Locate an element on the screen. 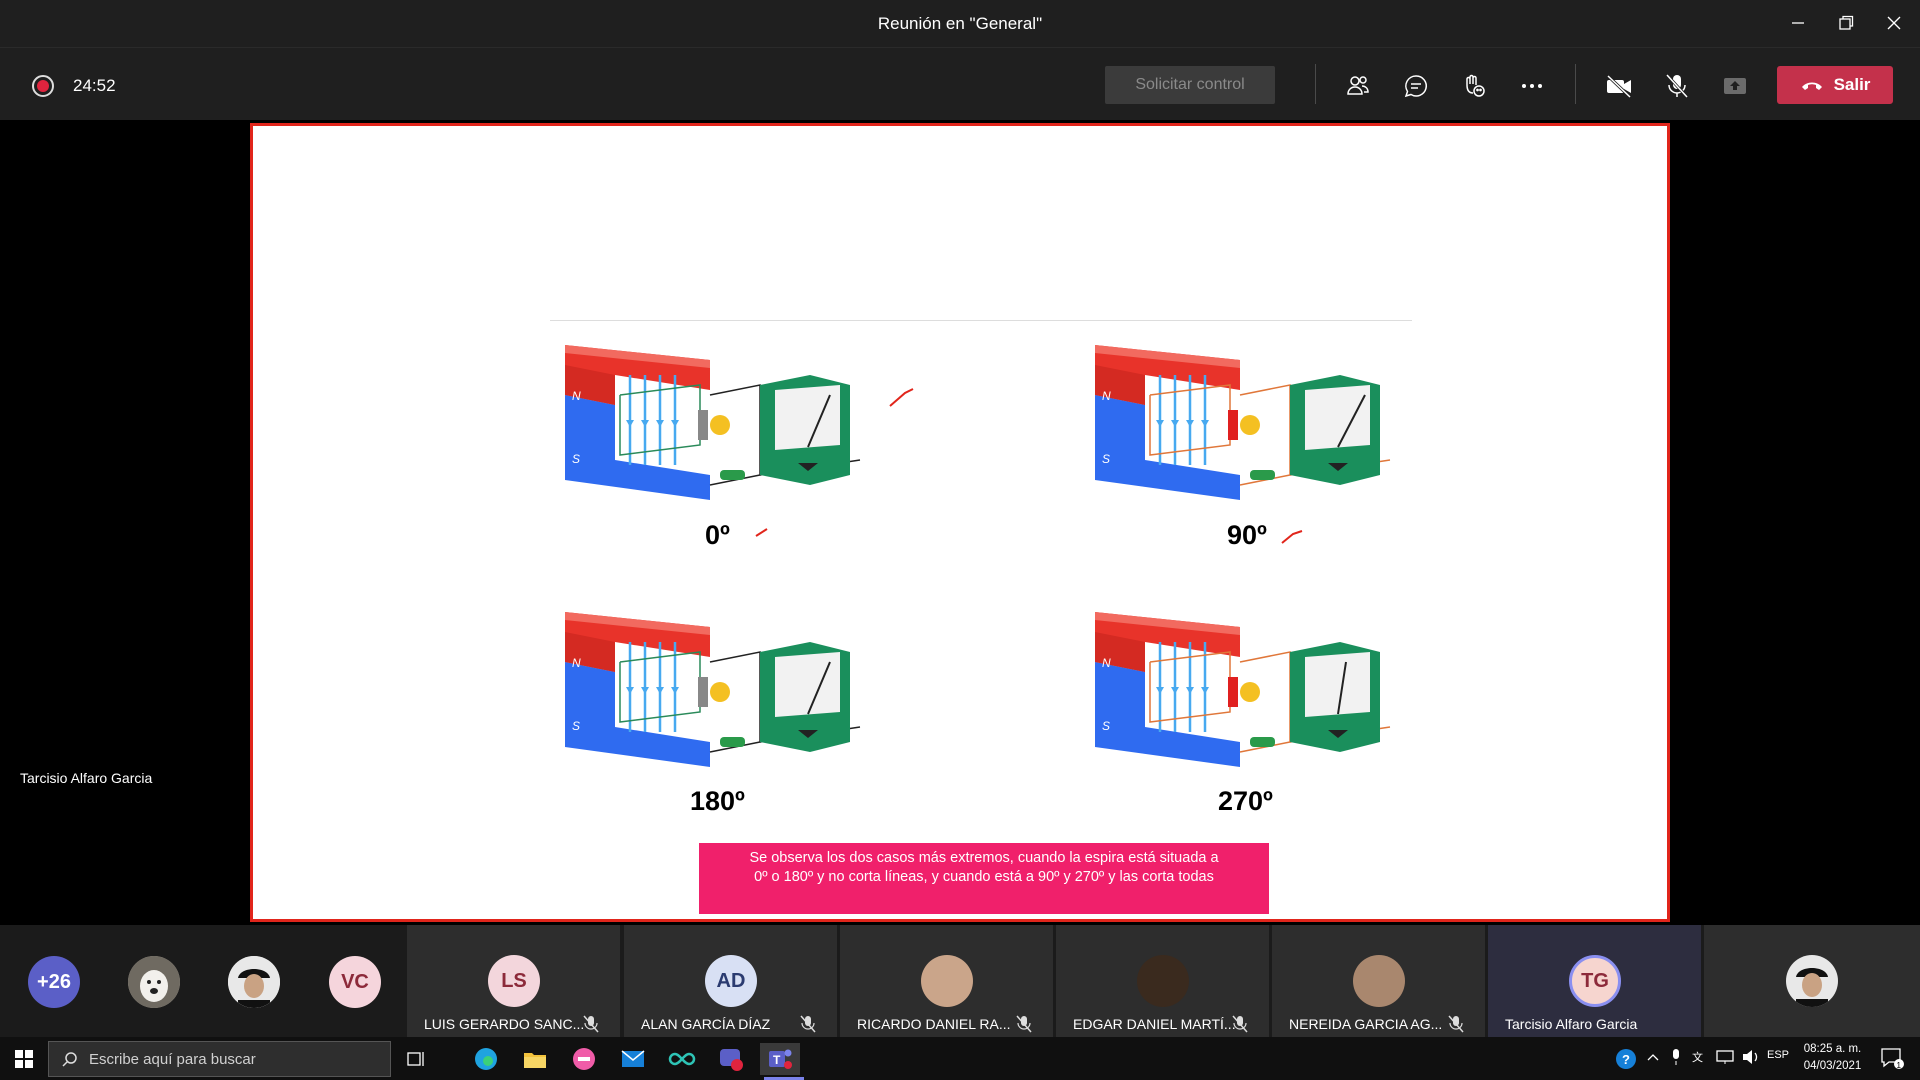 Image resolution: width=1920 pixels, height=1080 pixels. start-button is located at coordinates (24, 1059).